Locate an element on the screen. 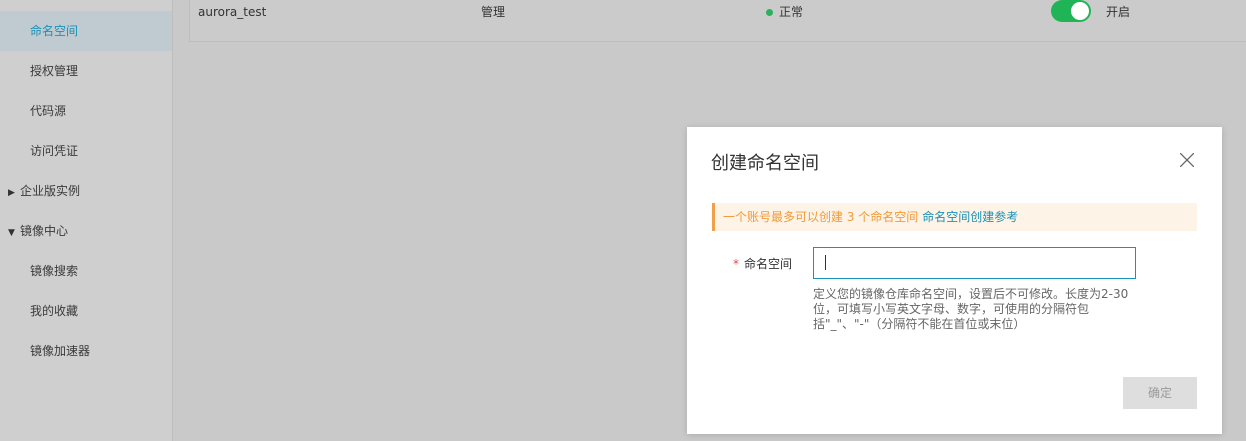 Image resolution: width=1246 pixels, height=441 pixels. field-label-text: 命名空间 is located at coordinates (768, 264).